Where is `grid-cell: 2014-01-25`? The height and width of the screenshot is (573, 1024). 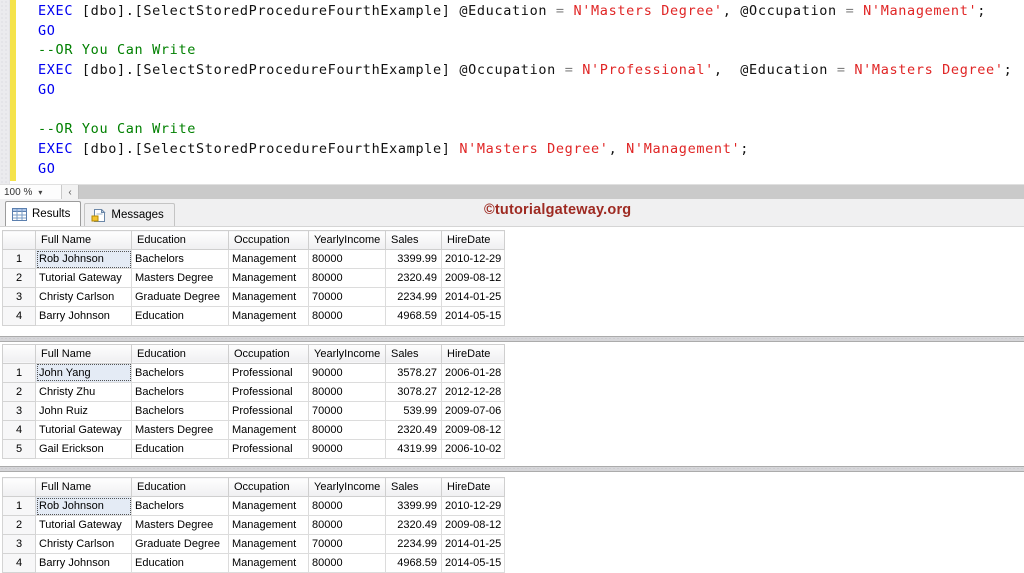 grid-cell: 2014-01-25 is located at coordinates (473, 297).